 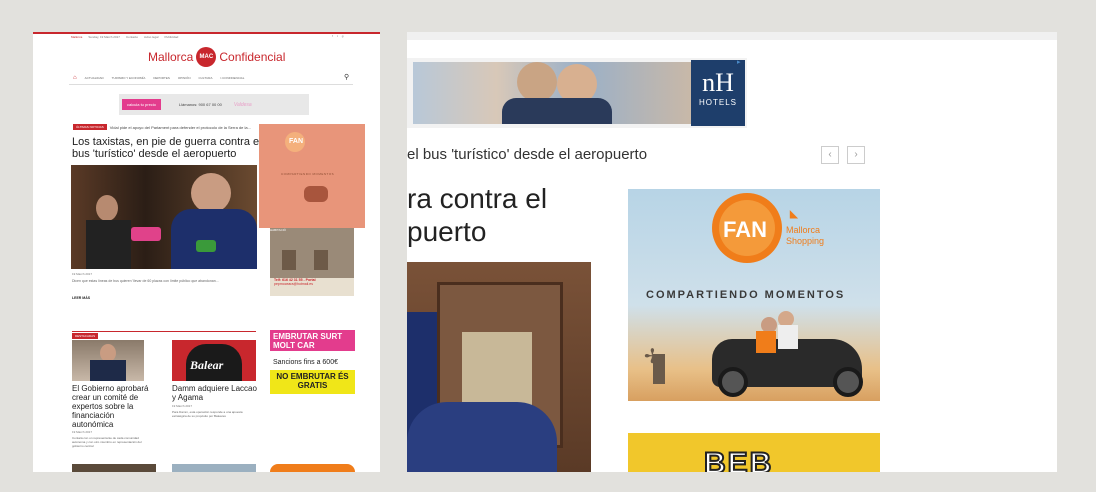 I want to click on site-logo: Mallorca MAC Confidencial, so click(x=216, y=57).